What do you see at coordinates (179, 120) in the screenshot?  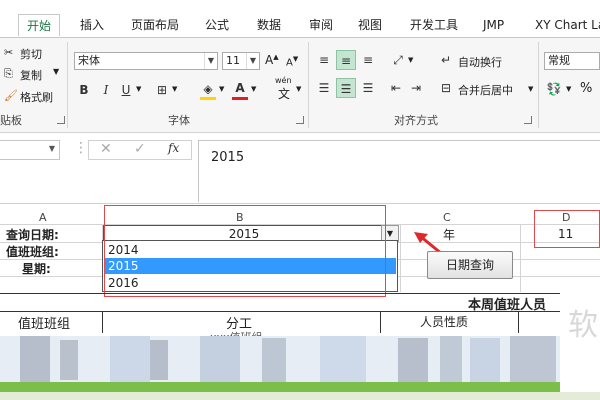 I see `font-group-label: 字体` at bounding box center [179, 120].